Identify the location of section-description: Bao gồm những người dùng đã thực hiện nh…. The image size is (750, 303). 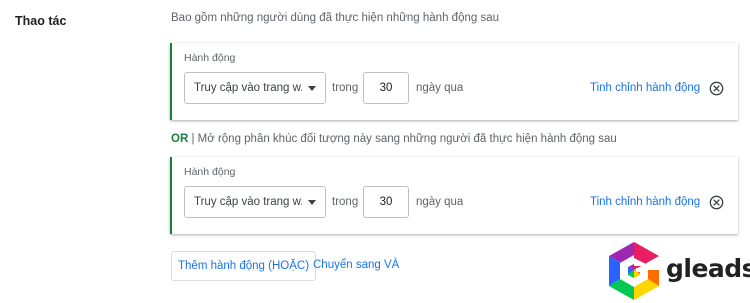
(335, 18).